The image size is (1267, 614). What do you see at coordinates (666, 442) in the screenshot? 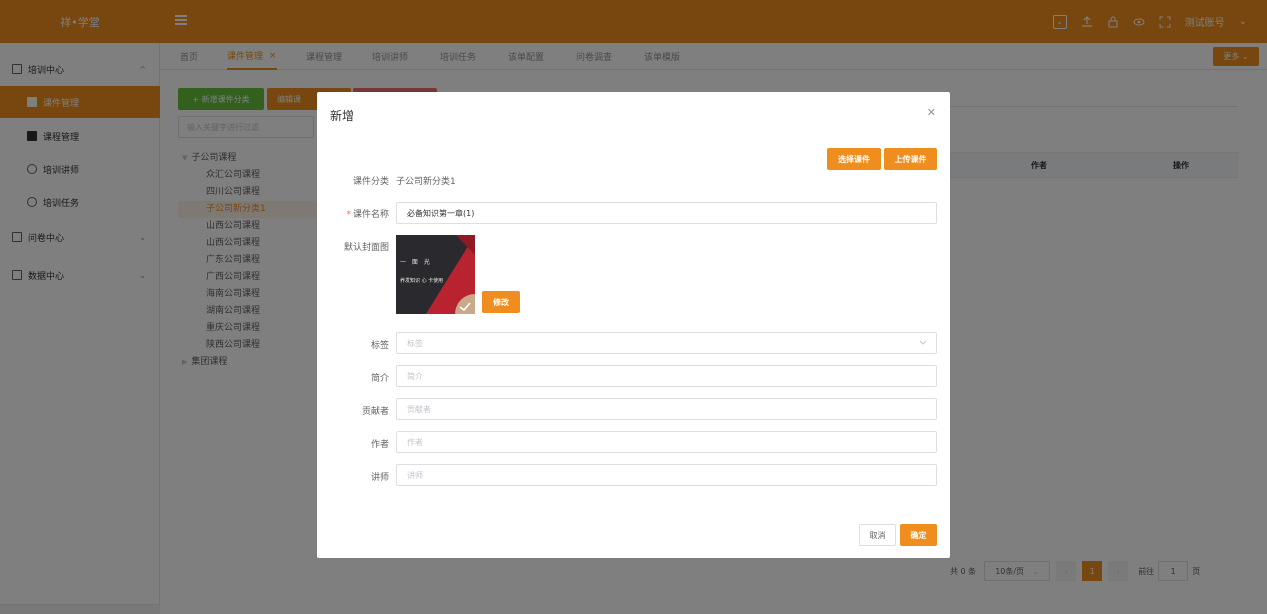
I see `author-input: 作者` at bounding box center [666, 442].